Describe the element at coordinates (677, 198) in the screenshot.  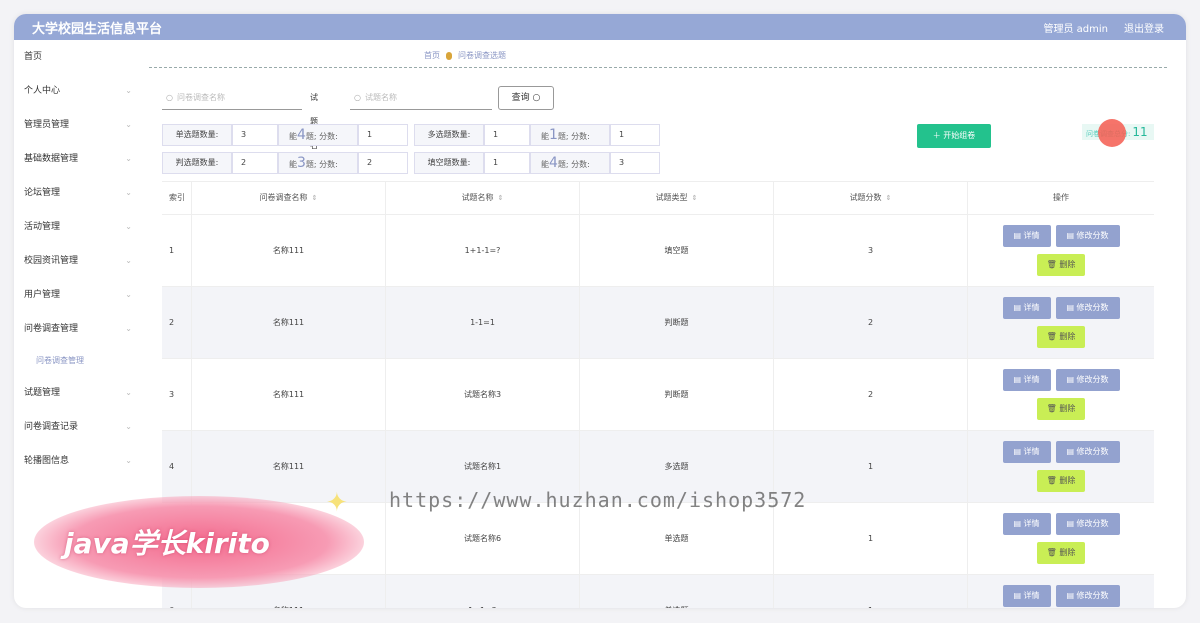
I see `col-type: 试题类型 ⇕` at that location.